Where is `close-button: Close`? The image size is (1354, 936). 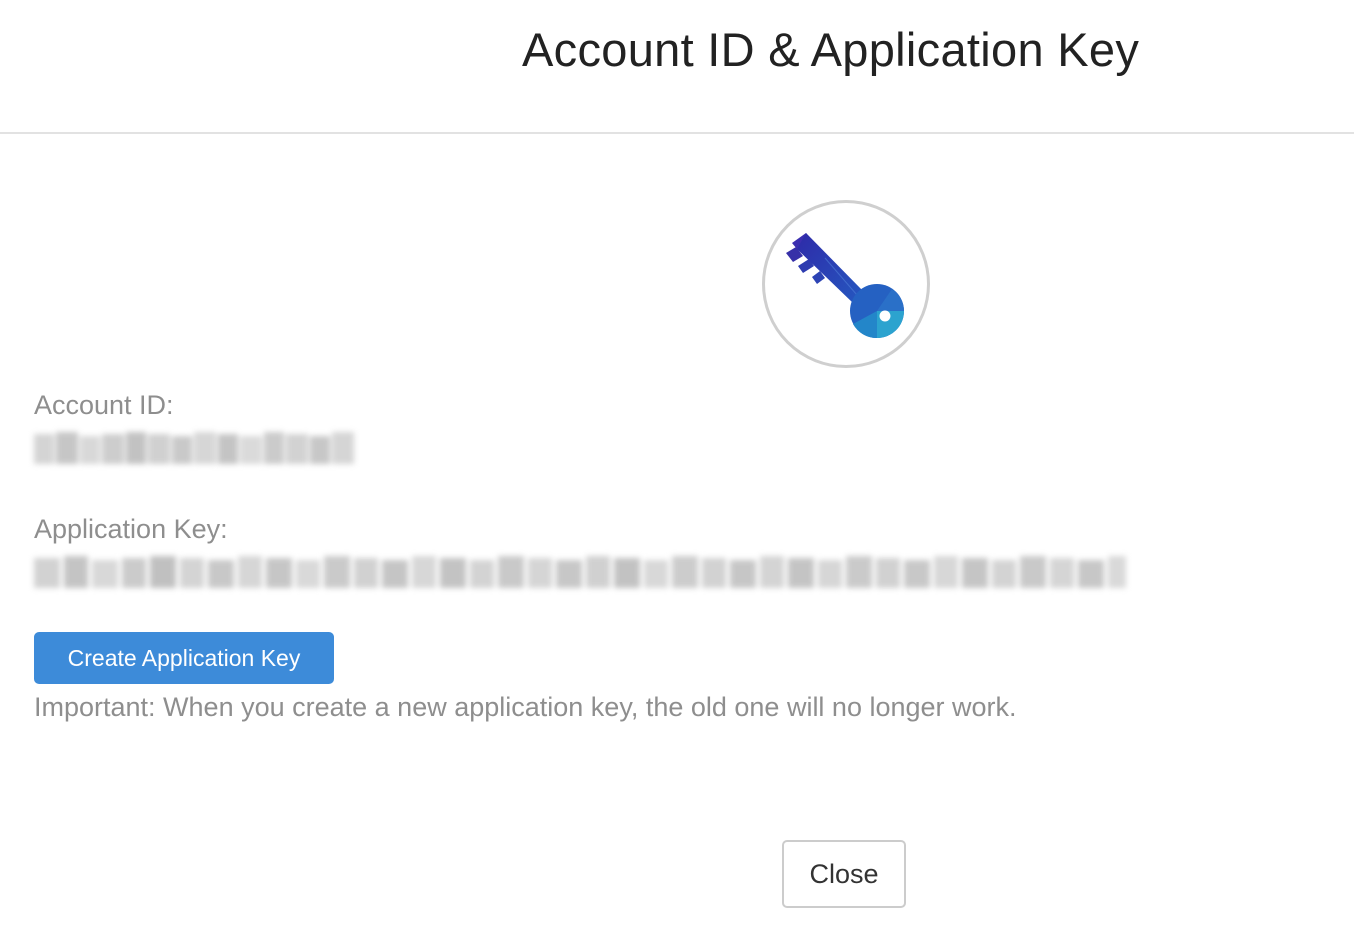
close-button: Close is located at coordinates (844, 874).